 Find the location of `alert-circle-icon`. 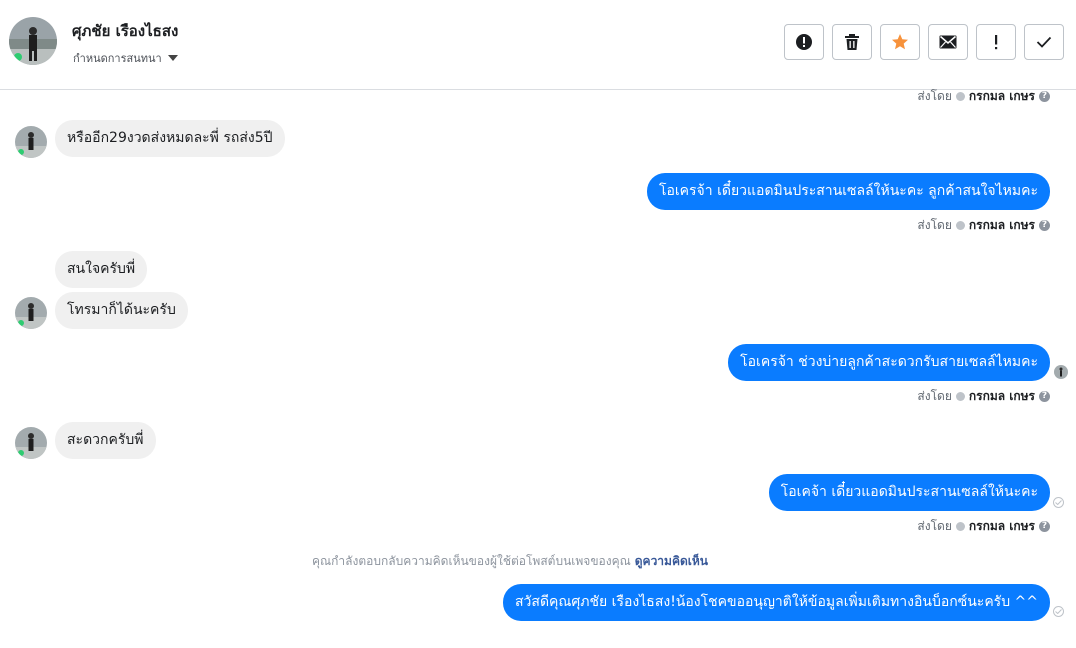

alert-circle-icon is located at coordinates (804, 42).